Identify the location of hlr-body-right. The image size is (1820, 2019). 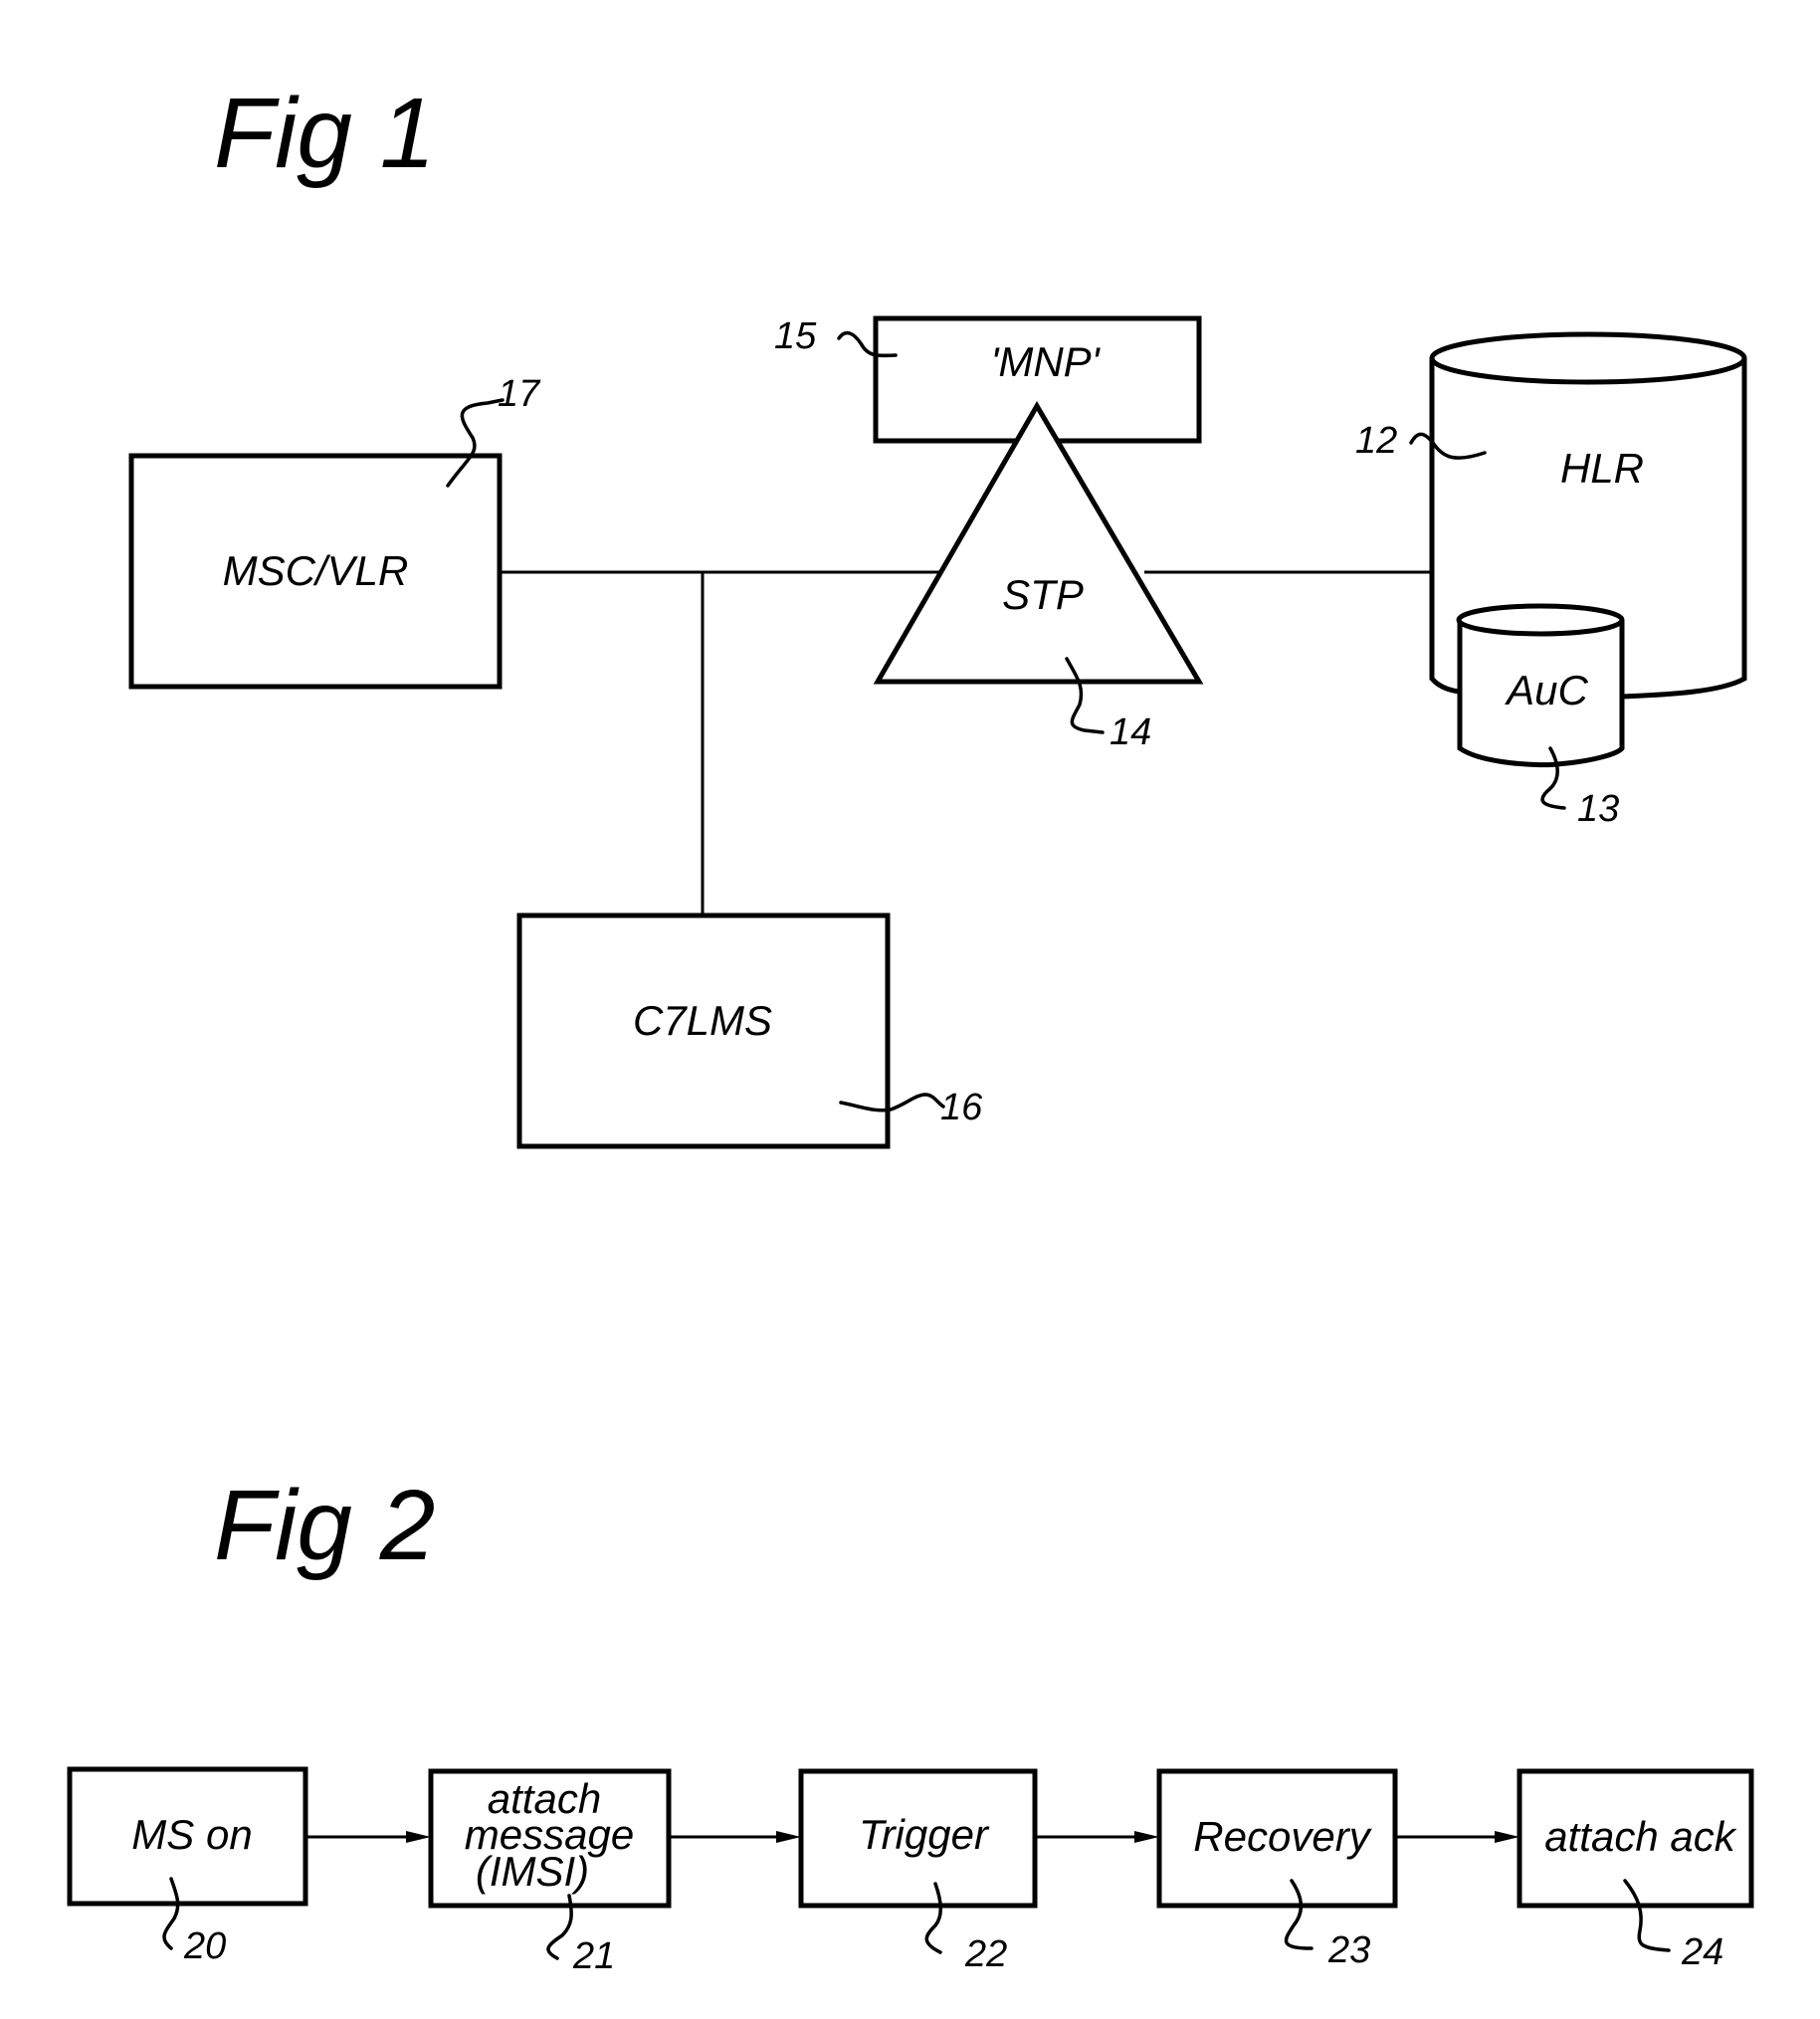
(1684, 529).